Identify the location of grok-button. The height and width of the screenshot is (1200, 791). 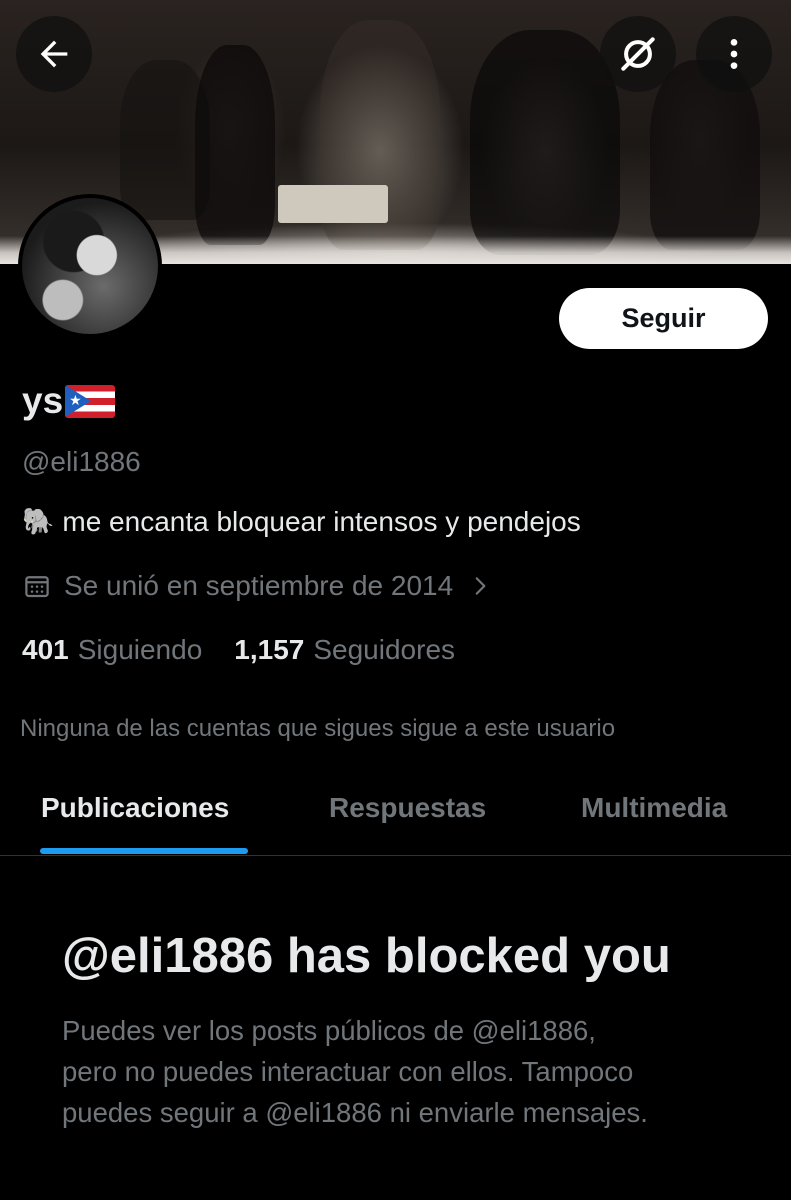
(638, 54).